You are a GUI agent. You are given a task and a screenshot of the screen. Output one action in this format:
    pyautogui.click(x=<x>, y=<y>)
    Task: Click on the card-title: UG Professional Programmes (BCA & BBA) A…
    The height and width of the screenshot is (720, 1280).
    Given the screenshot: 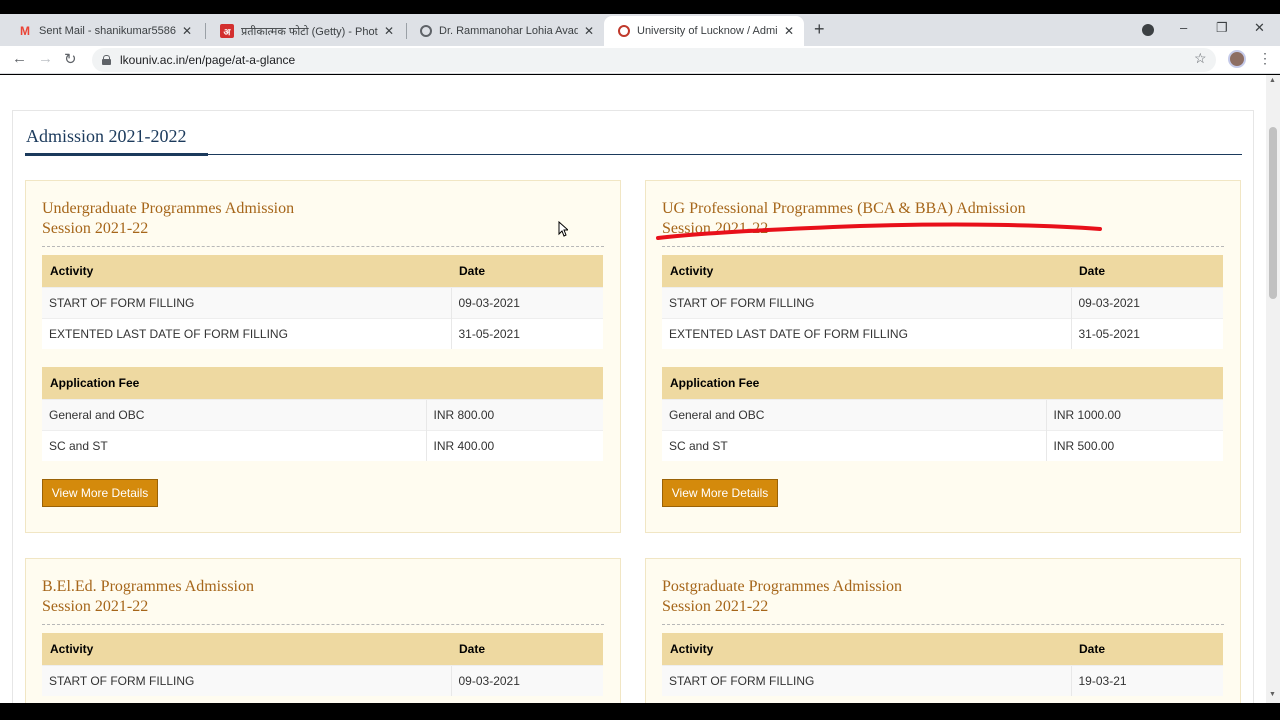 What is the action you would take?
    pyautogui.click(x=844, y=218)
    